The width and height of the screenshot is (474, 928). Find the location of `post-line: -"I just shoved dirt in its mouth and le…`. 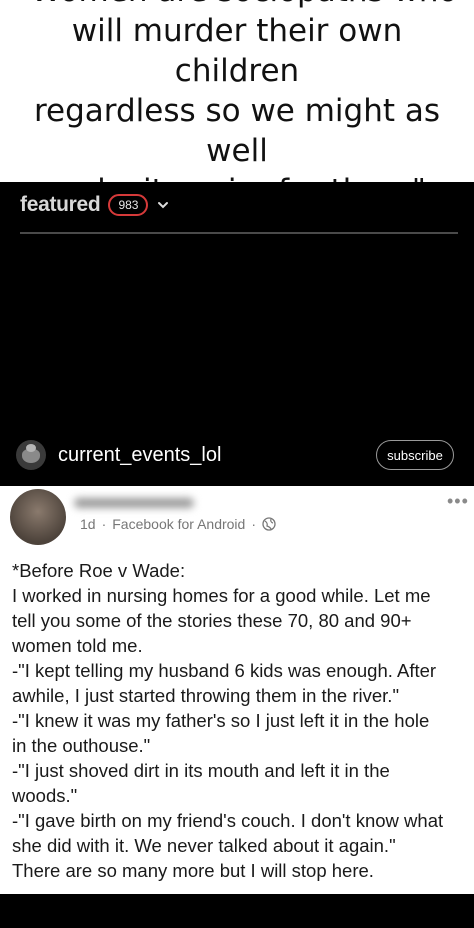

post-line: -"I just shoved dirt in its mouth and le… is located at coordinates (201, 770).